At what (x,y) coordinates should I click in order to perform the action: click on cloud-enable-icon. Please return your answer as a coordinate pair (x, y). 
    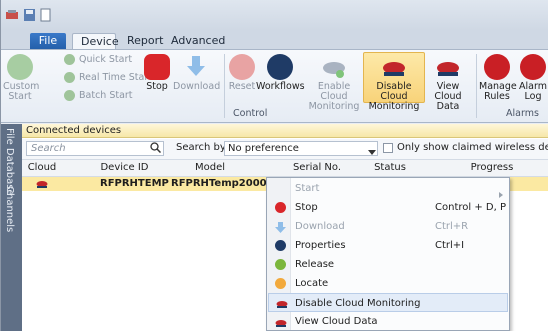
    Looking at the image, I should click on (334, 67).